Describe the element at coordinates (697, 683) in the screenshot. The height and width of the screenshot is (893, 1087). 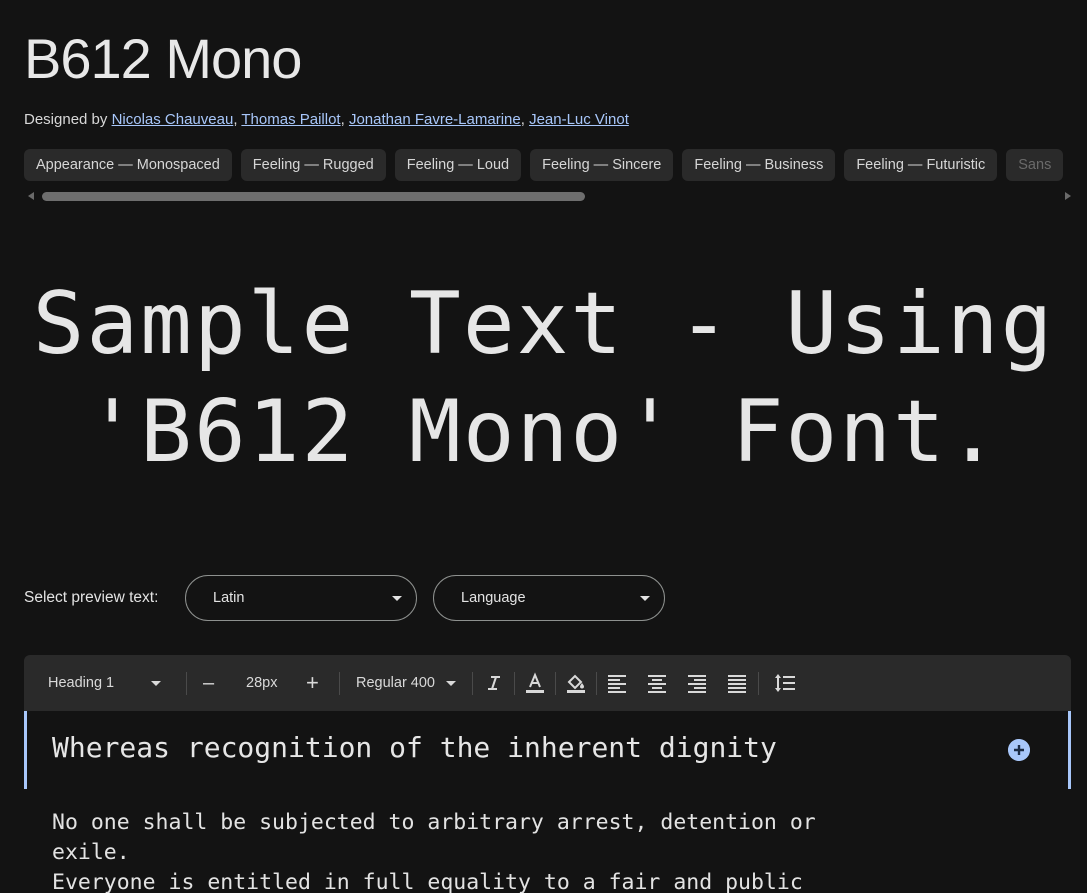
I see `align-right-icon` at that location.